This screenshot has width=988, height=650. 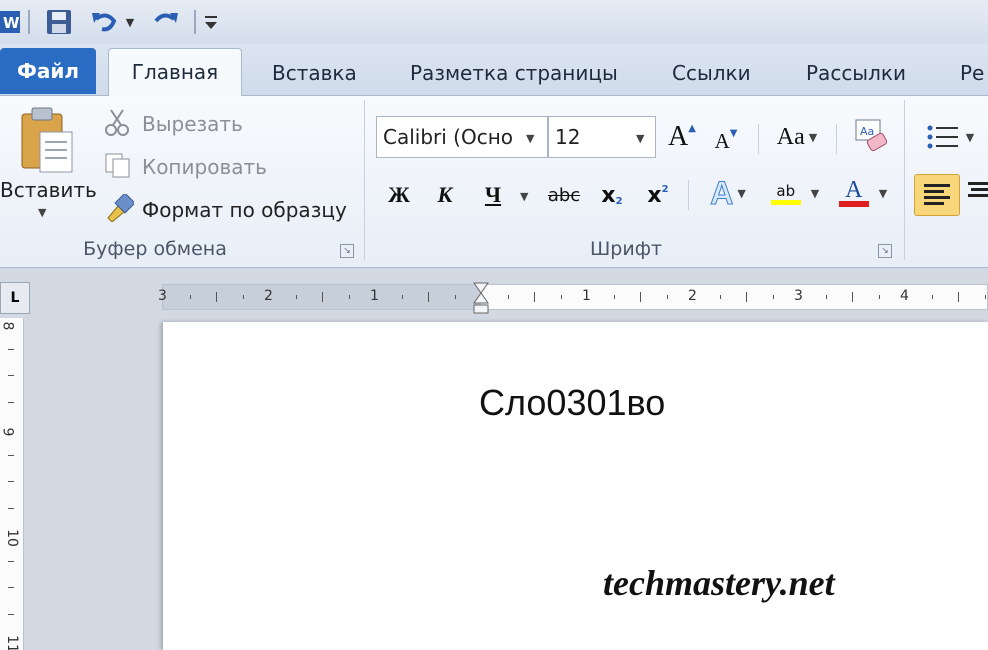 I want to click on cut-label: Вырезать, so click(x=192, y=124).